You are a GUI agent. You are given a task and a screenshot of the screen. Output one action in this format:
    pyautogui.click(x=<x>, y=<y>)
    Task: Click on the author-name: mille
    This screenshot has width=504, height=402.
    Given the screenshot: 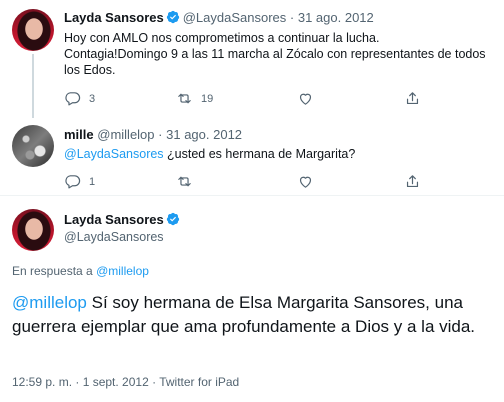 What is the action you would take?
    pyautogui.click(x=79, y=134)
    